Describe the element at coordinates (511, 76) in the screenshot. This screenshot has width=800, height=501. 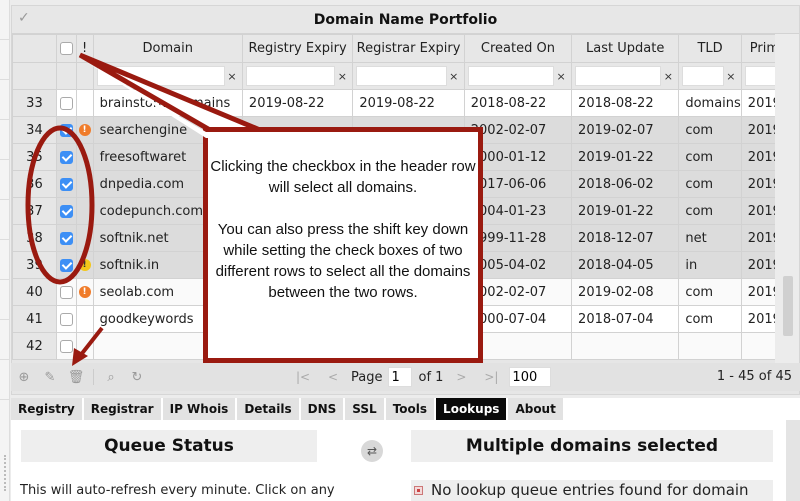
I see `filter-input-created-on` at that location.